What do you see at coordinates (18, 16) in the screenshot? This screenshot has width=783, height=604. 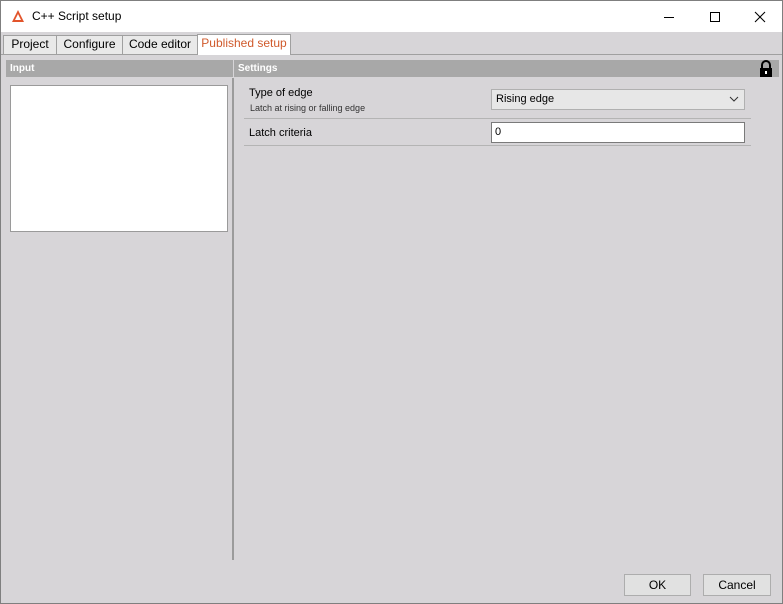 I see `app-logo-icon` at bounding box center [18, 16].